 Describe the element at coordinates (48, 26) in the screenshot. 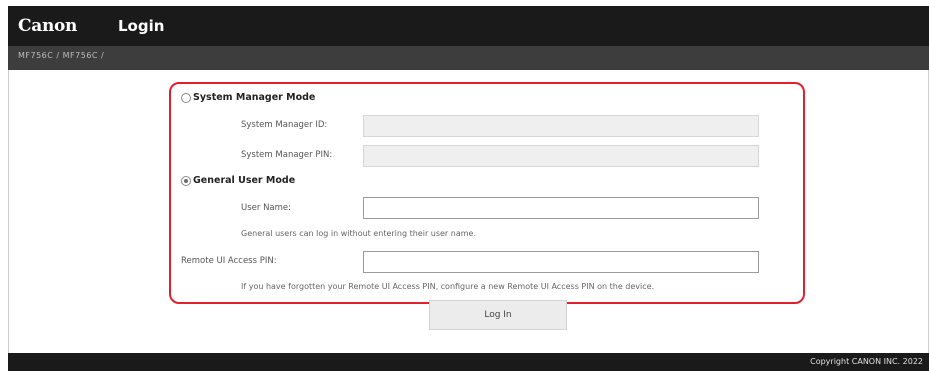

I see `canon-logo: Canon` at that location.